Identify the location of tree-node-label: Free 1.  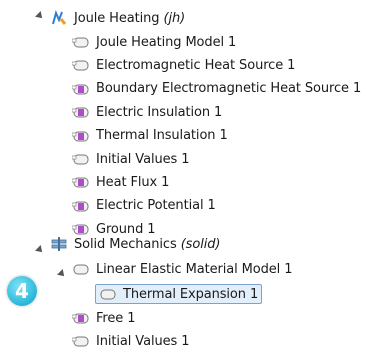
(116, 318).